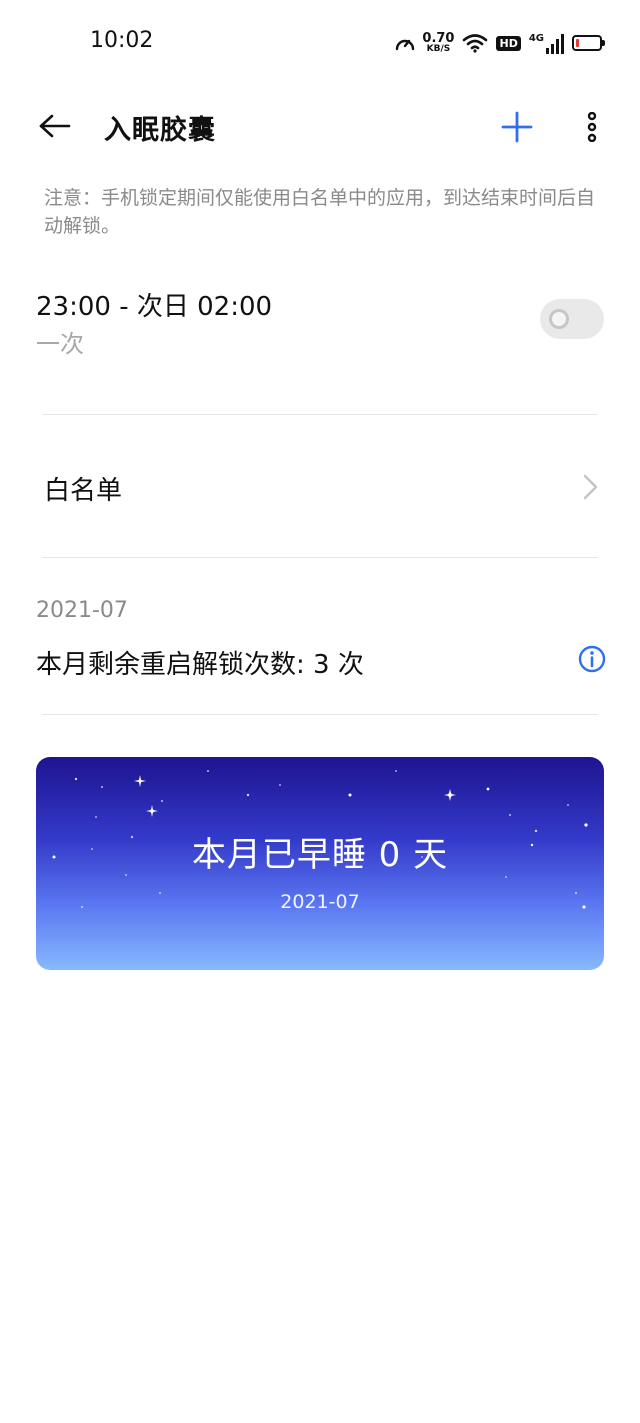 The height and width of the screenshot is (1423, 640). What do you see at coordinates (536, 38) in the screenshot?
I see `network-type: 4G` at bounding box center [536, 38].